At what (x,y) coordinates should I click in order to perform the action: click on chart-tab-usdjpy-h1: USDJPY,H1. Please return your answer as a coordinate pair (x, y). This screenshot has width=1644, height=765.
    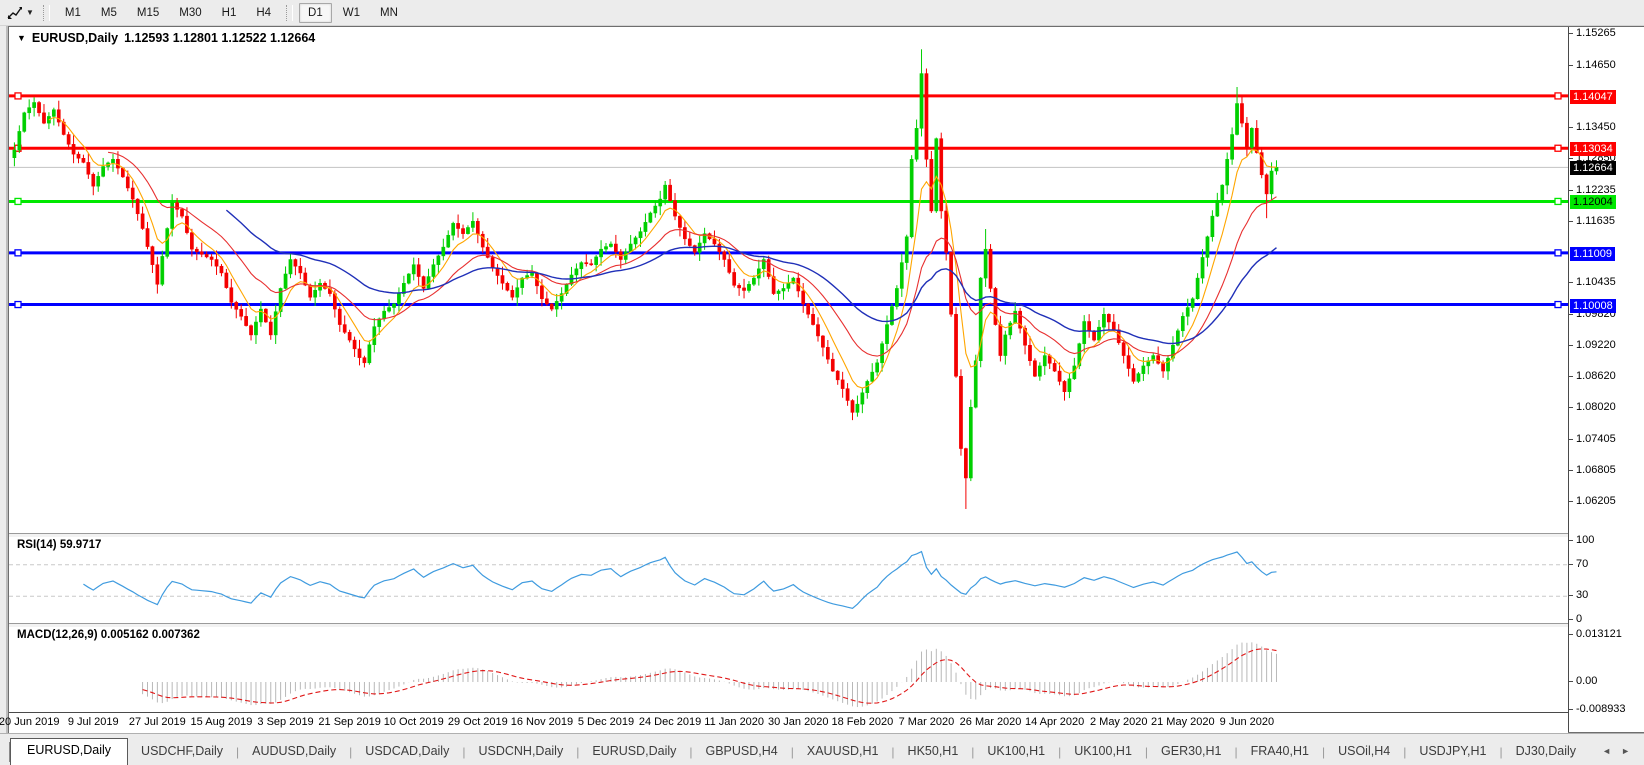
    Looking at the image, I should click on (1452, 752).